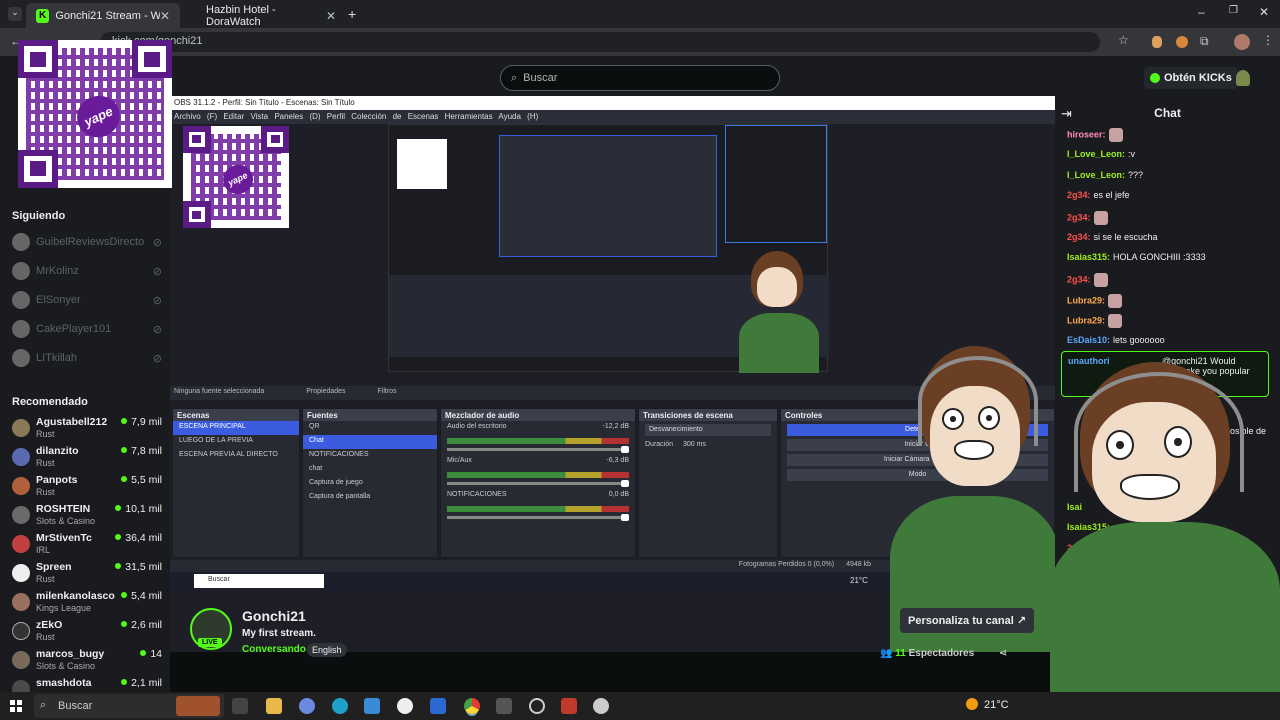  Describe the element at coordinates (87, 459) in the screenshot. I see `recommended-item: dilanzito Rust 7,8 mil` at that location.